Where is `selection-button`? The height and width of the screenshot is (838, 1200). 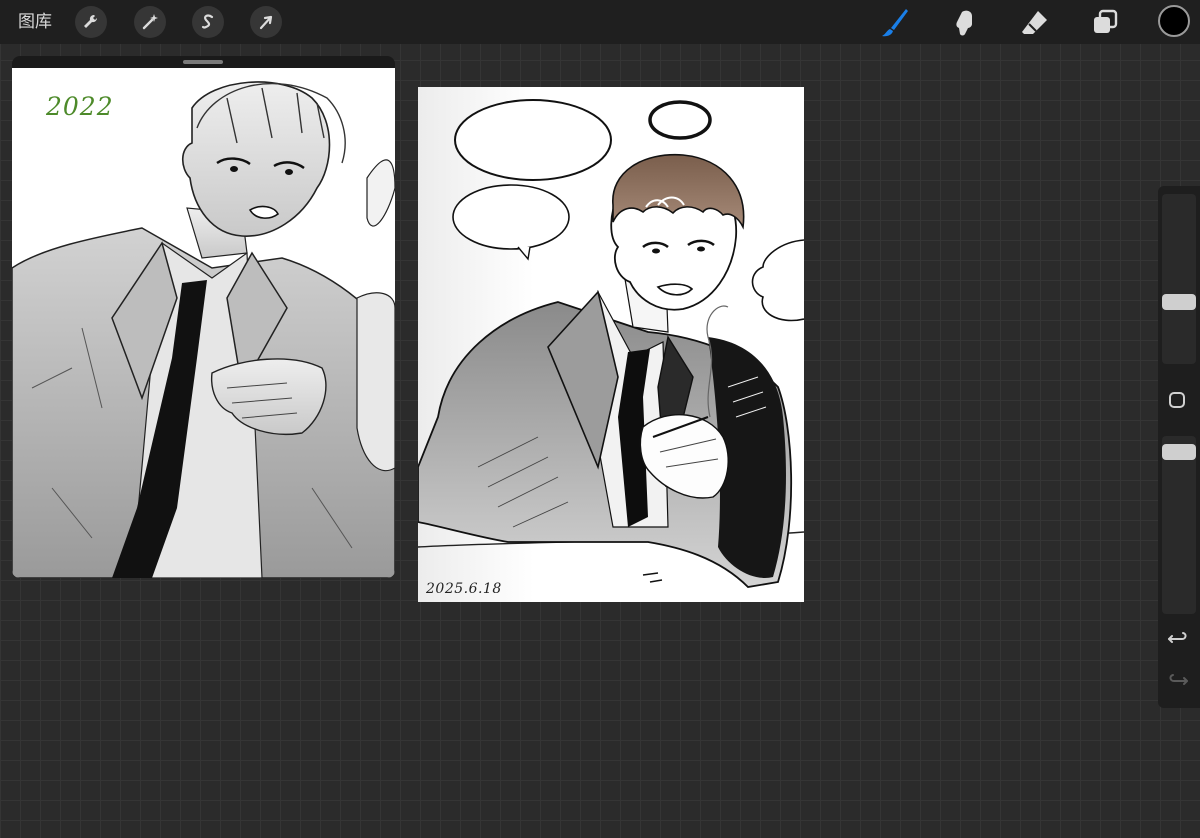
selection-button is located at coordinates (208, 22).